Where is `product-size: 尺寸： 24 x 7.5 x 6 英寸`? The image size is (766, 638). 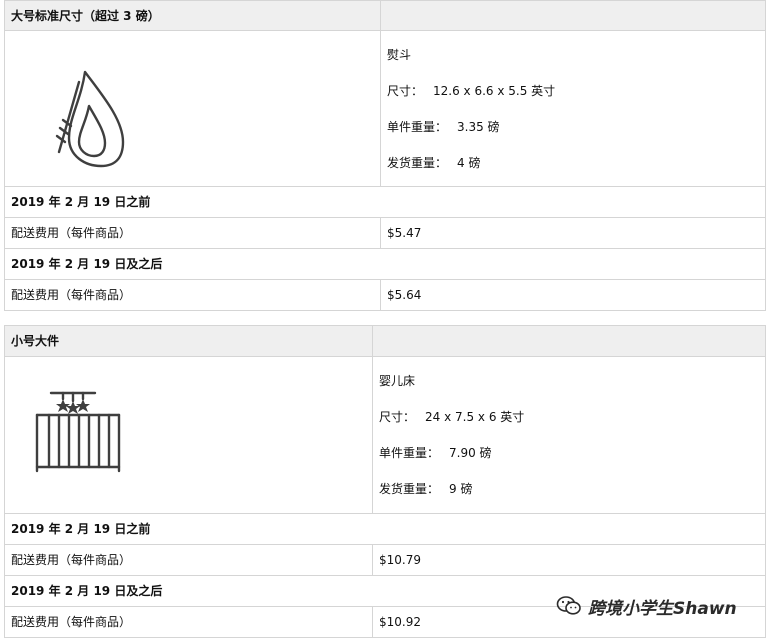 product-size: 尺寸： 24 x 7.5 x 6 英寸 is located at coordinates (572, 417).